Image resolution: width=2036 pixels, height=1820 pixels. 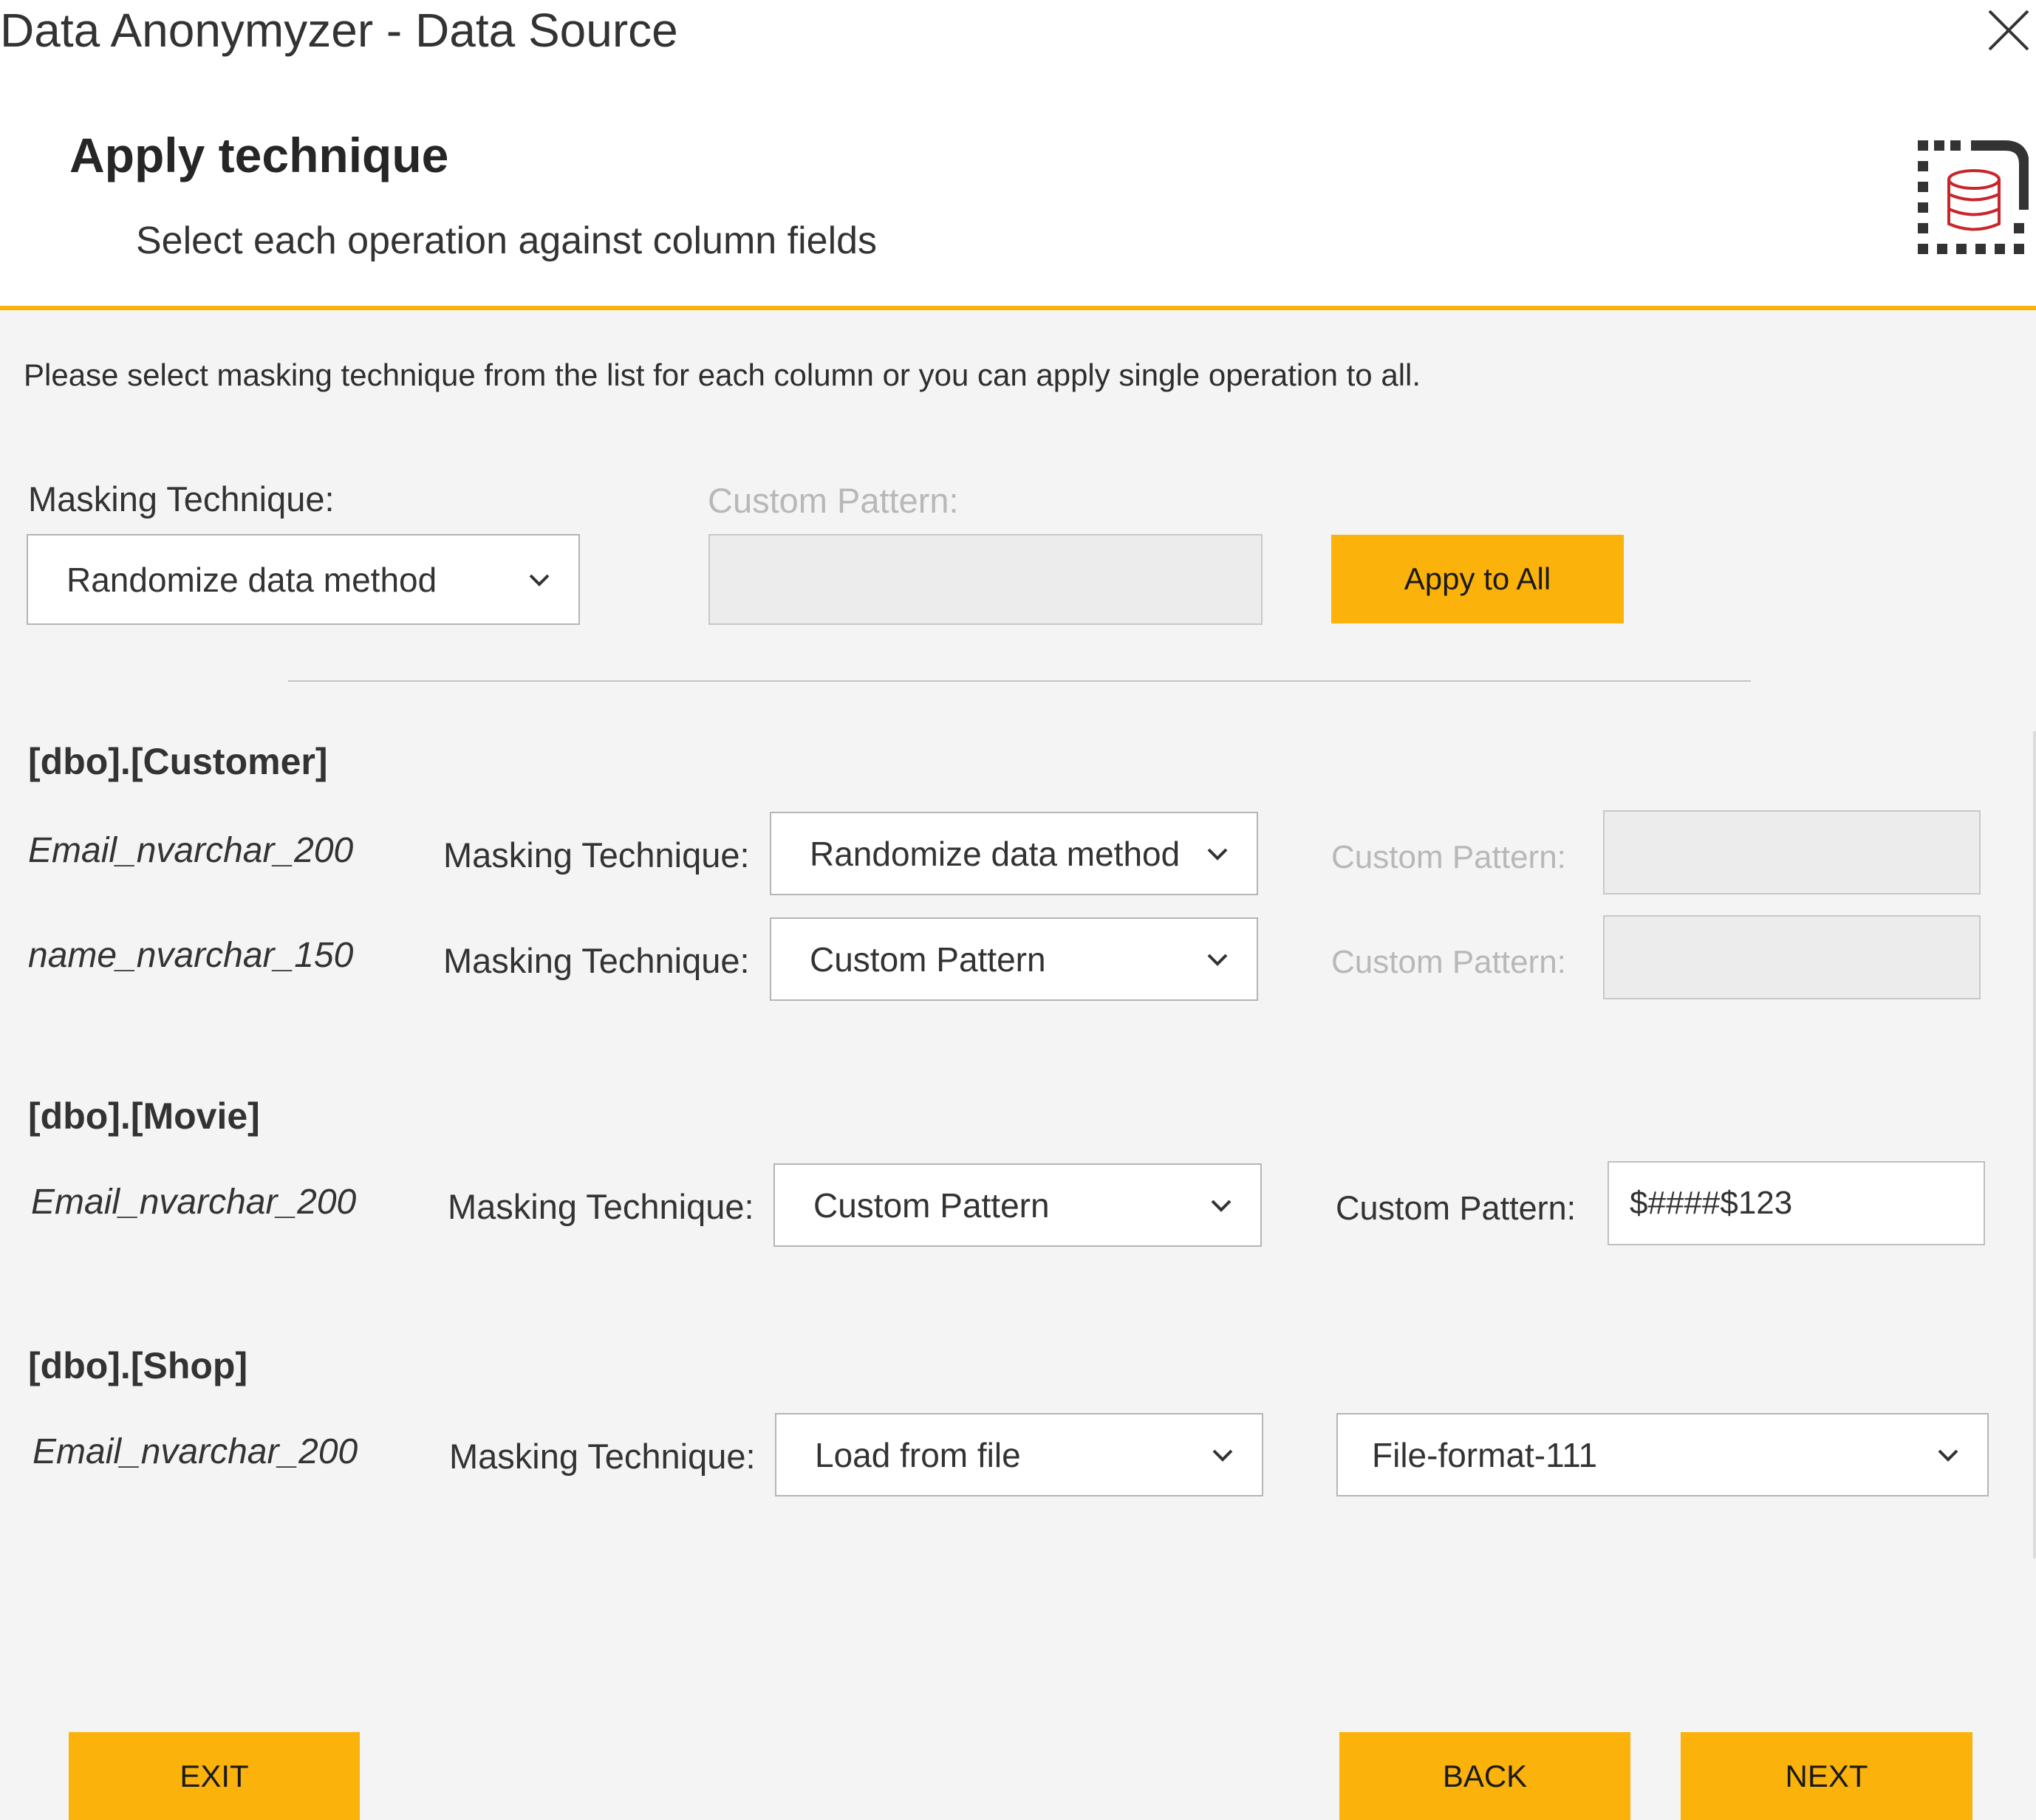 What do you see at coordinates (931, 1205) in the screenshot?
I see `movie-email-technique-value: Custom Pattern` at bounding box center [931, 1205].